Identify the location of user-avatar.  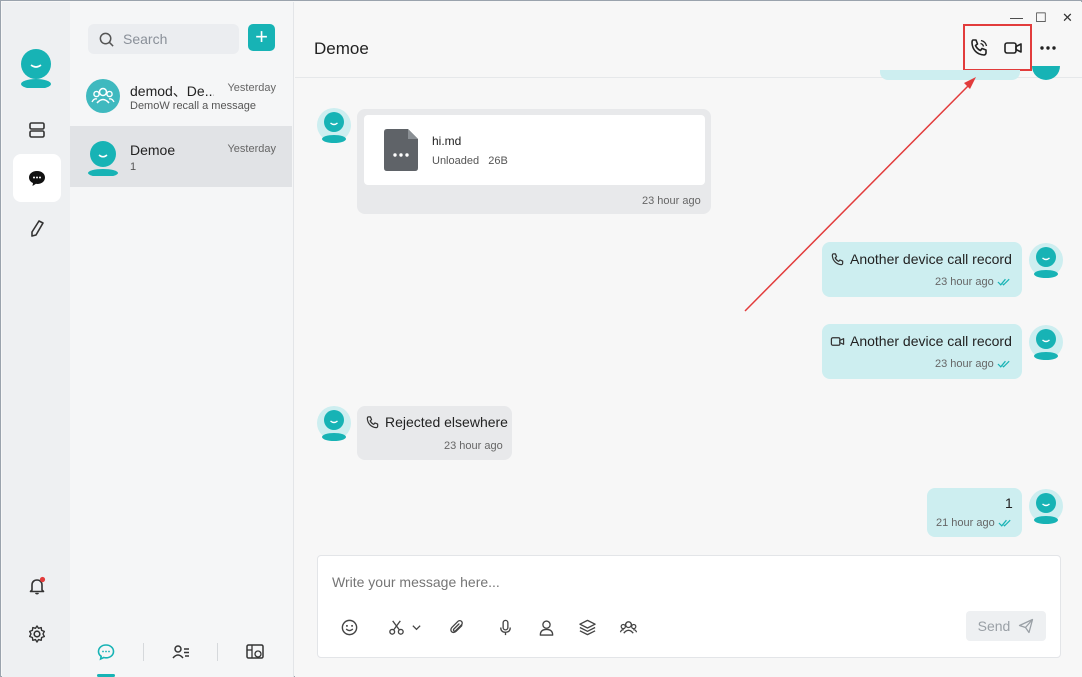
(103, 160).